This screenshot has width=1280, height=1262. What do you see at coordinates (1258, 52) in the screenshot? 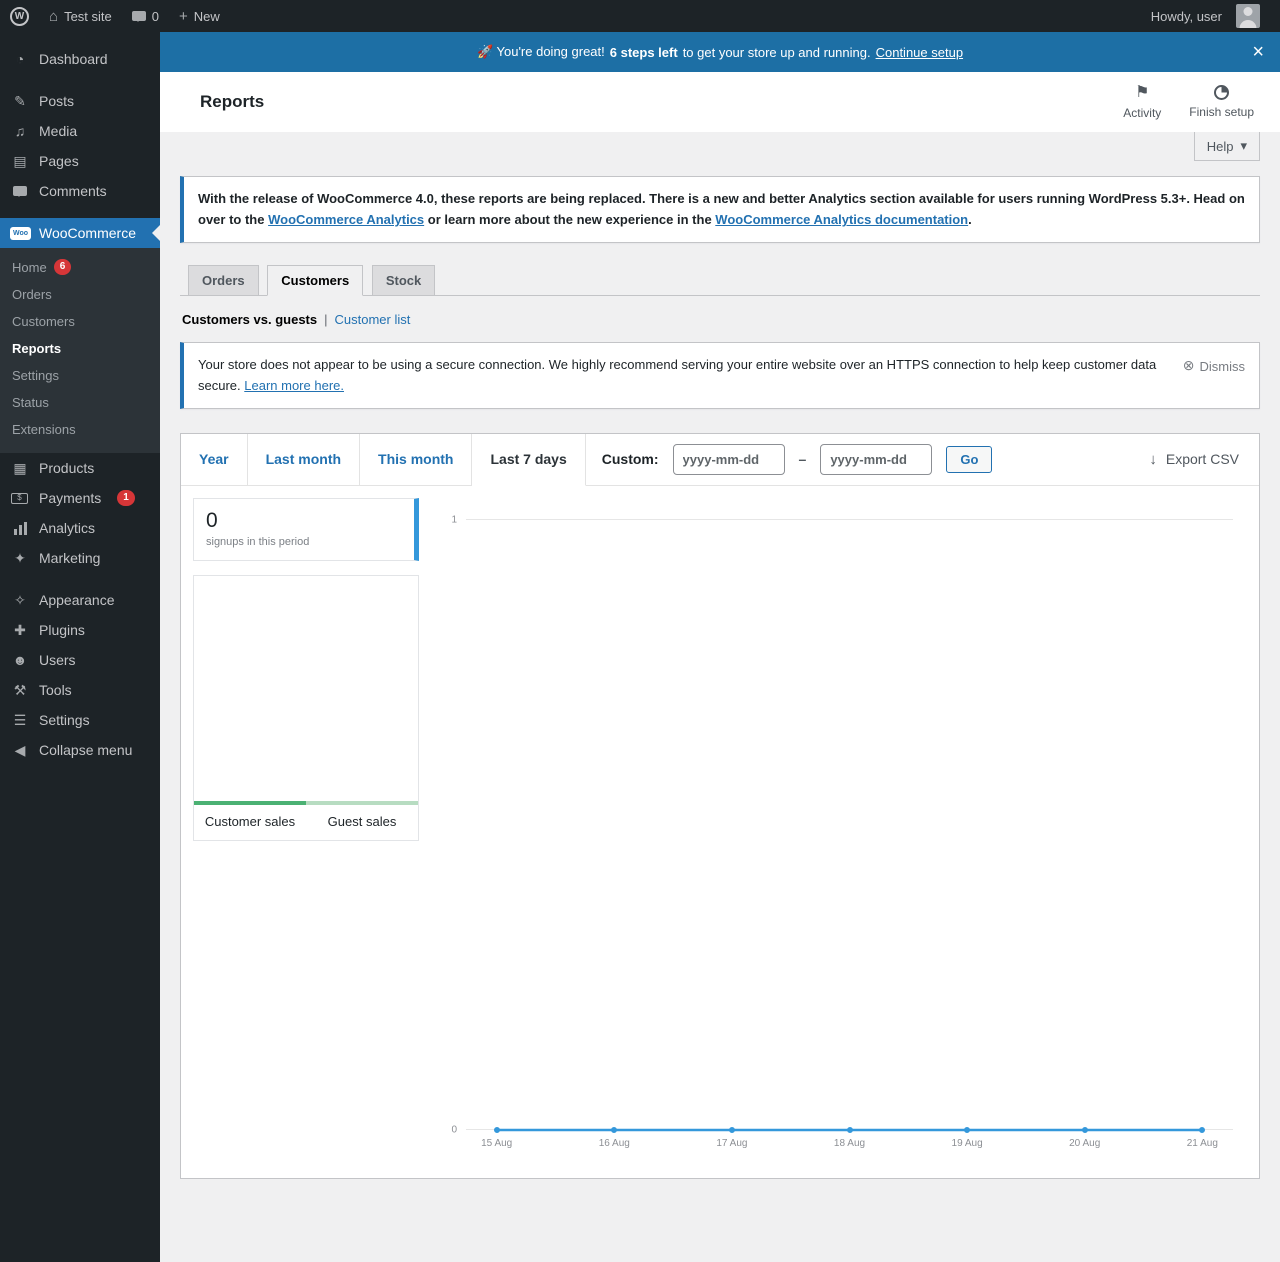
I see `banner-close-icon: ×` at bounding box center [1258, 52].